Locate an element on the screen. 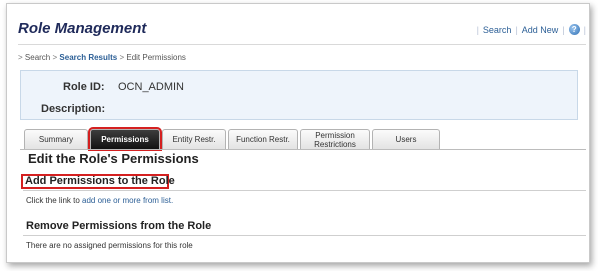 The image size is (598, 271). tab-permission-restrictions: Permission Restrictions is located at coordinates (335, 139).